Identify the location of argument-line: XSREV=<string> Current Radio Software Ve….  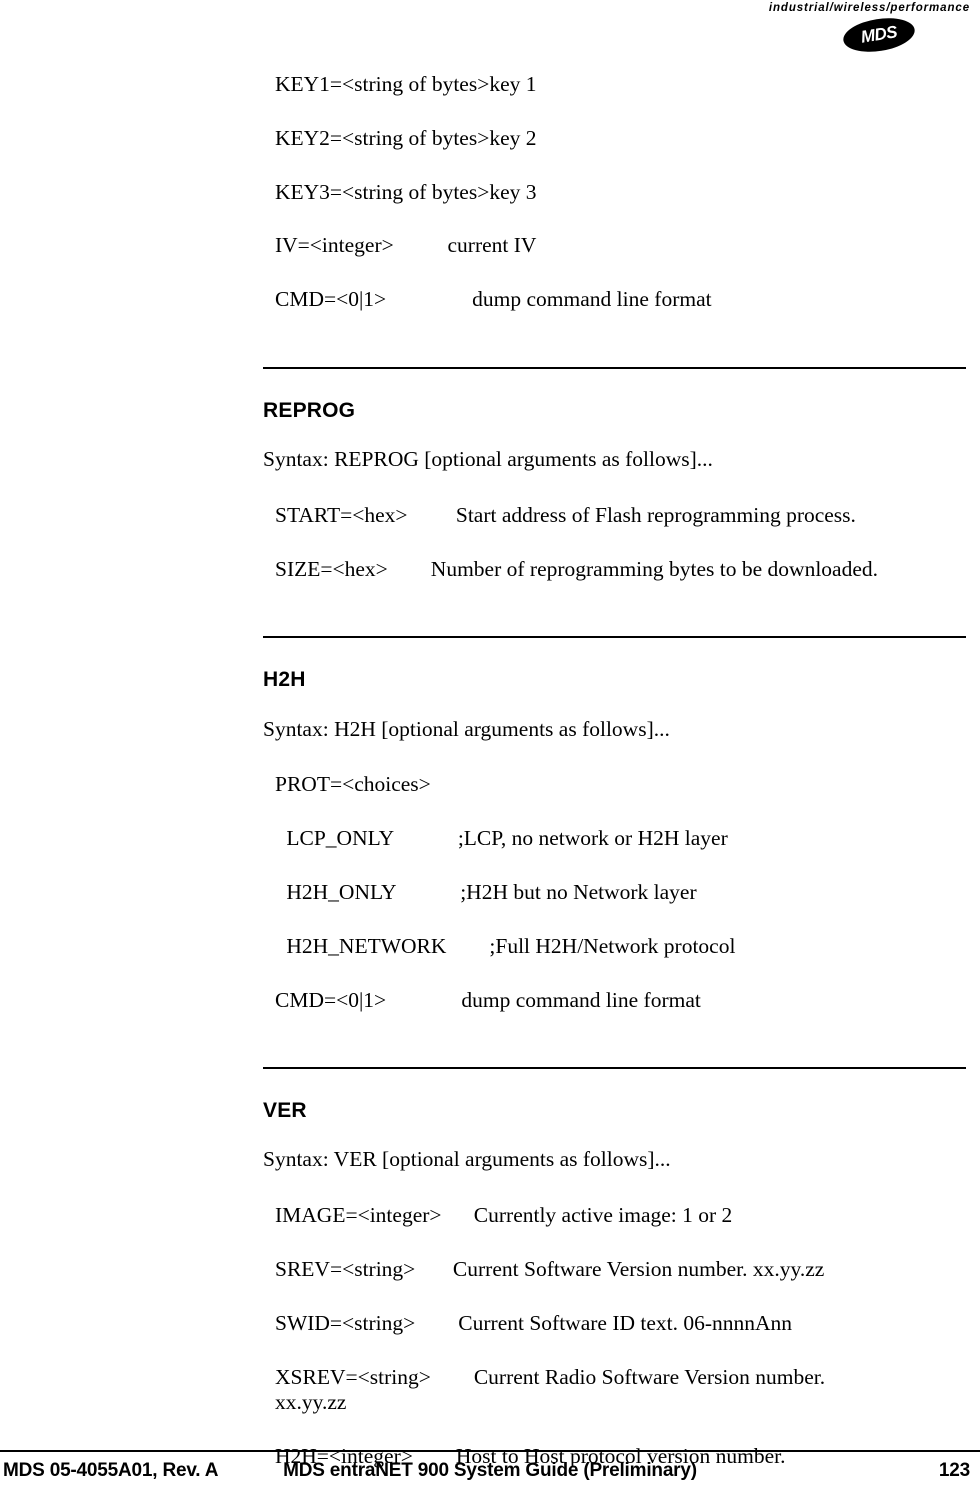
(550, 1389).